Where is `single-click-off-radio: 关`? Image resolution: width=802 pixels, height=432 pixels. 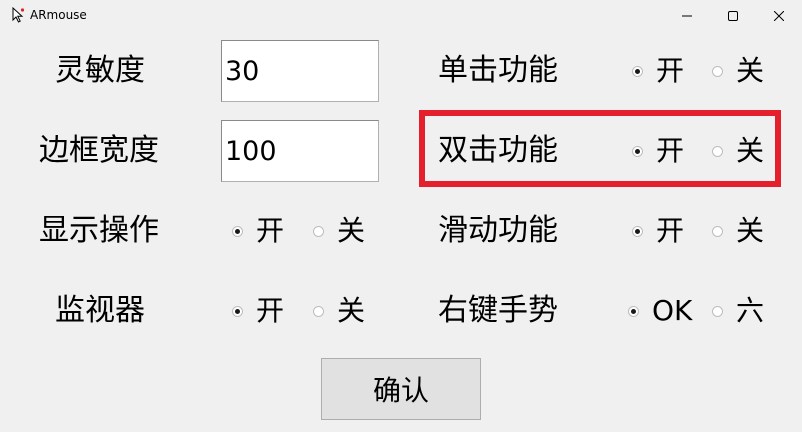
single-click-off-radio: 关 is located at coordinates (738, 71).